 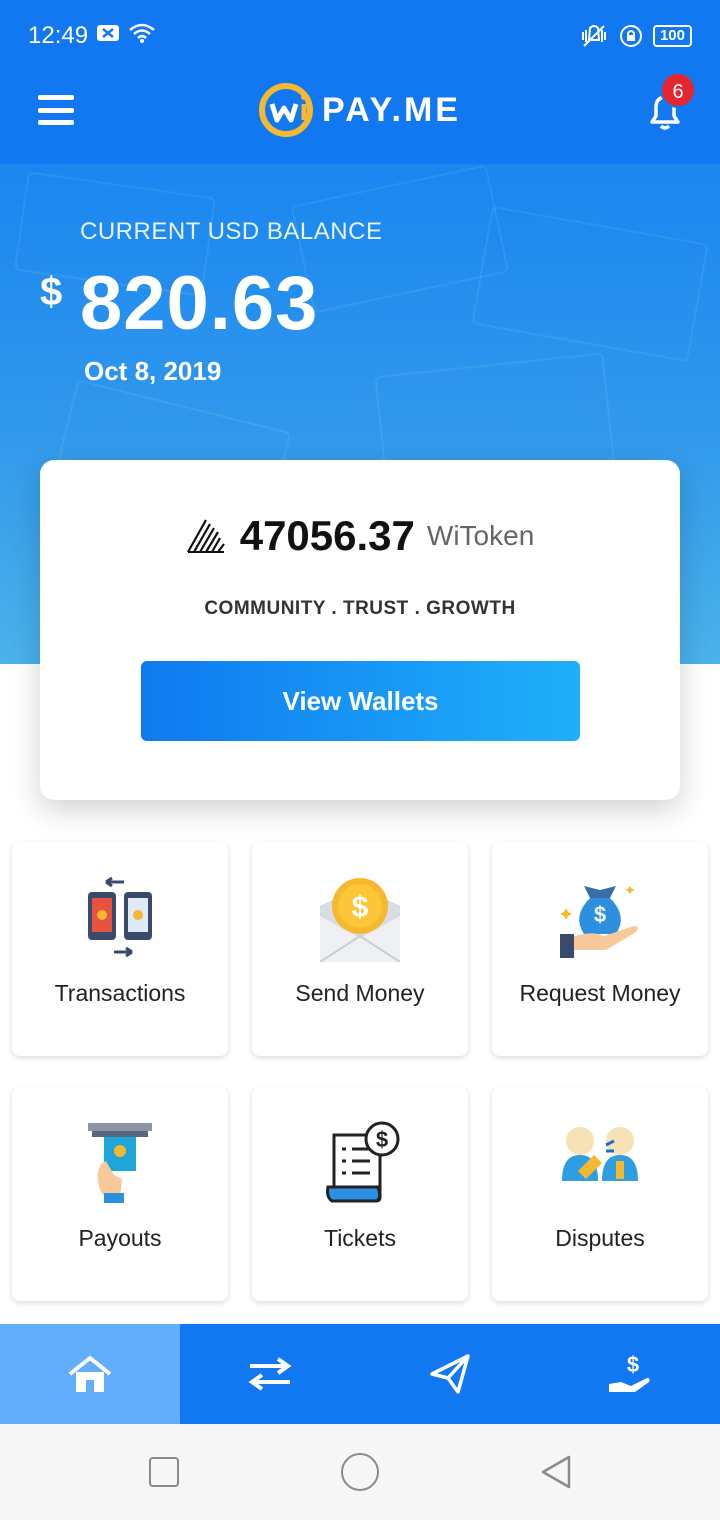 I want to click on status-right-icons: 100, so click(x=635, y=36).